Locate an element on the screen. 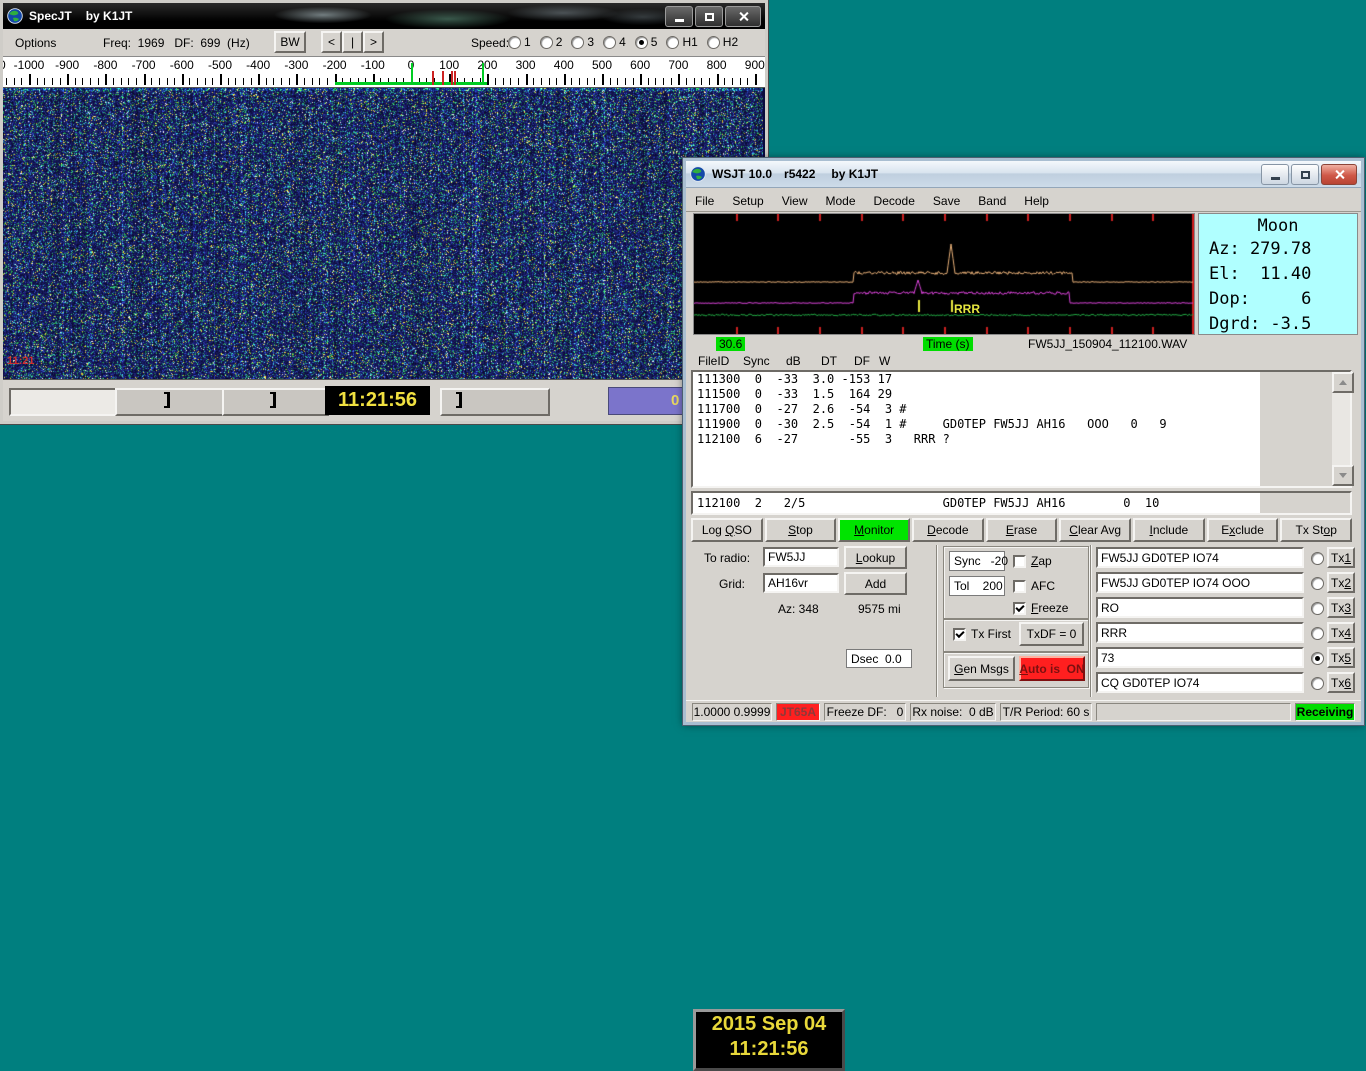 This screenshot has width=1366, height=1071. include-button: Include is located at coordinates (1169, 530).